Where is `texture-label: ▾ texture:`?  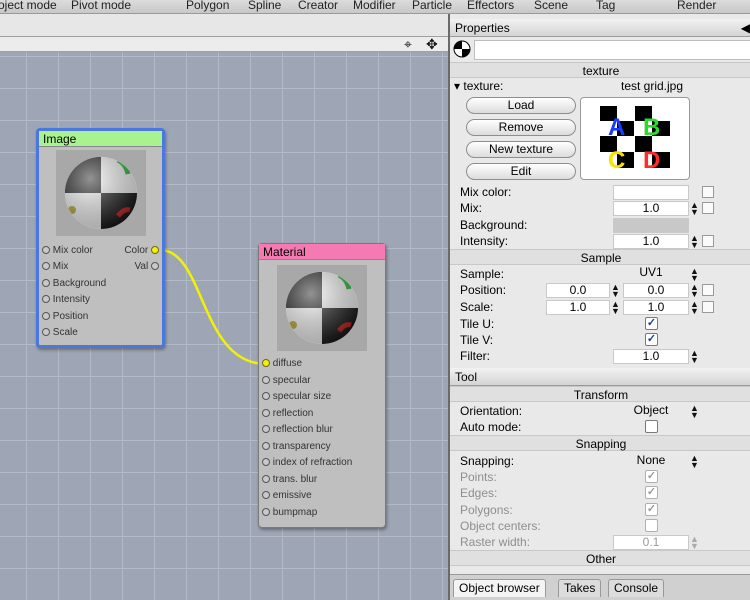
texture-label: ▾ texture: is located at coordinates (478, 86).